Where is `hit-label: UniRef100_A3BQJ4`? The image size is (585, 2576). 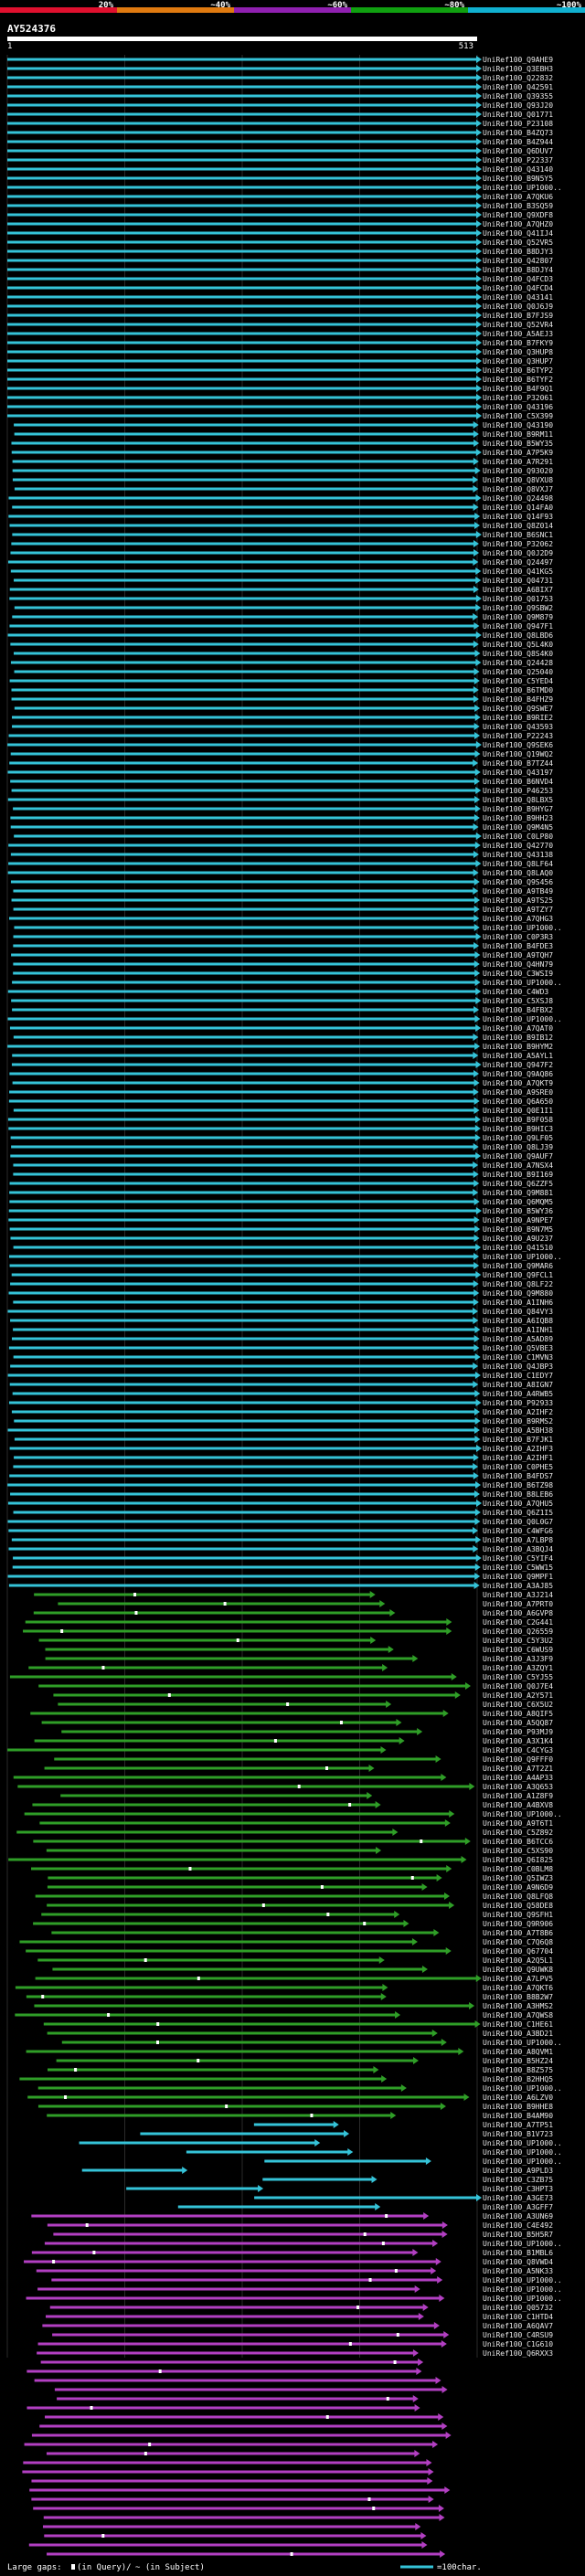 hit-label: UniRef100_A3BQJ4 is located at coordinates (518, 1549).